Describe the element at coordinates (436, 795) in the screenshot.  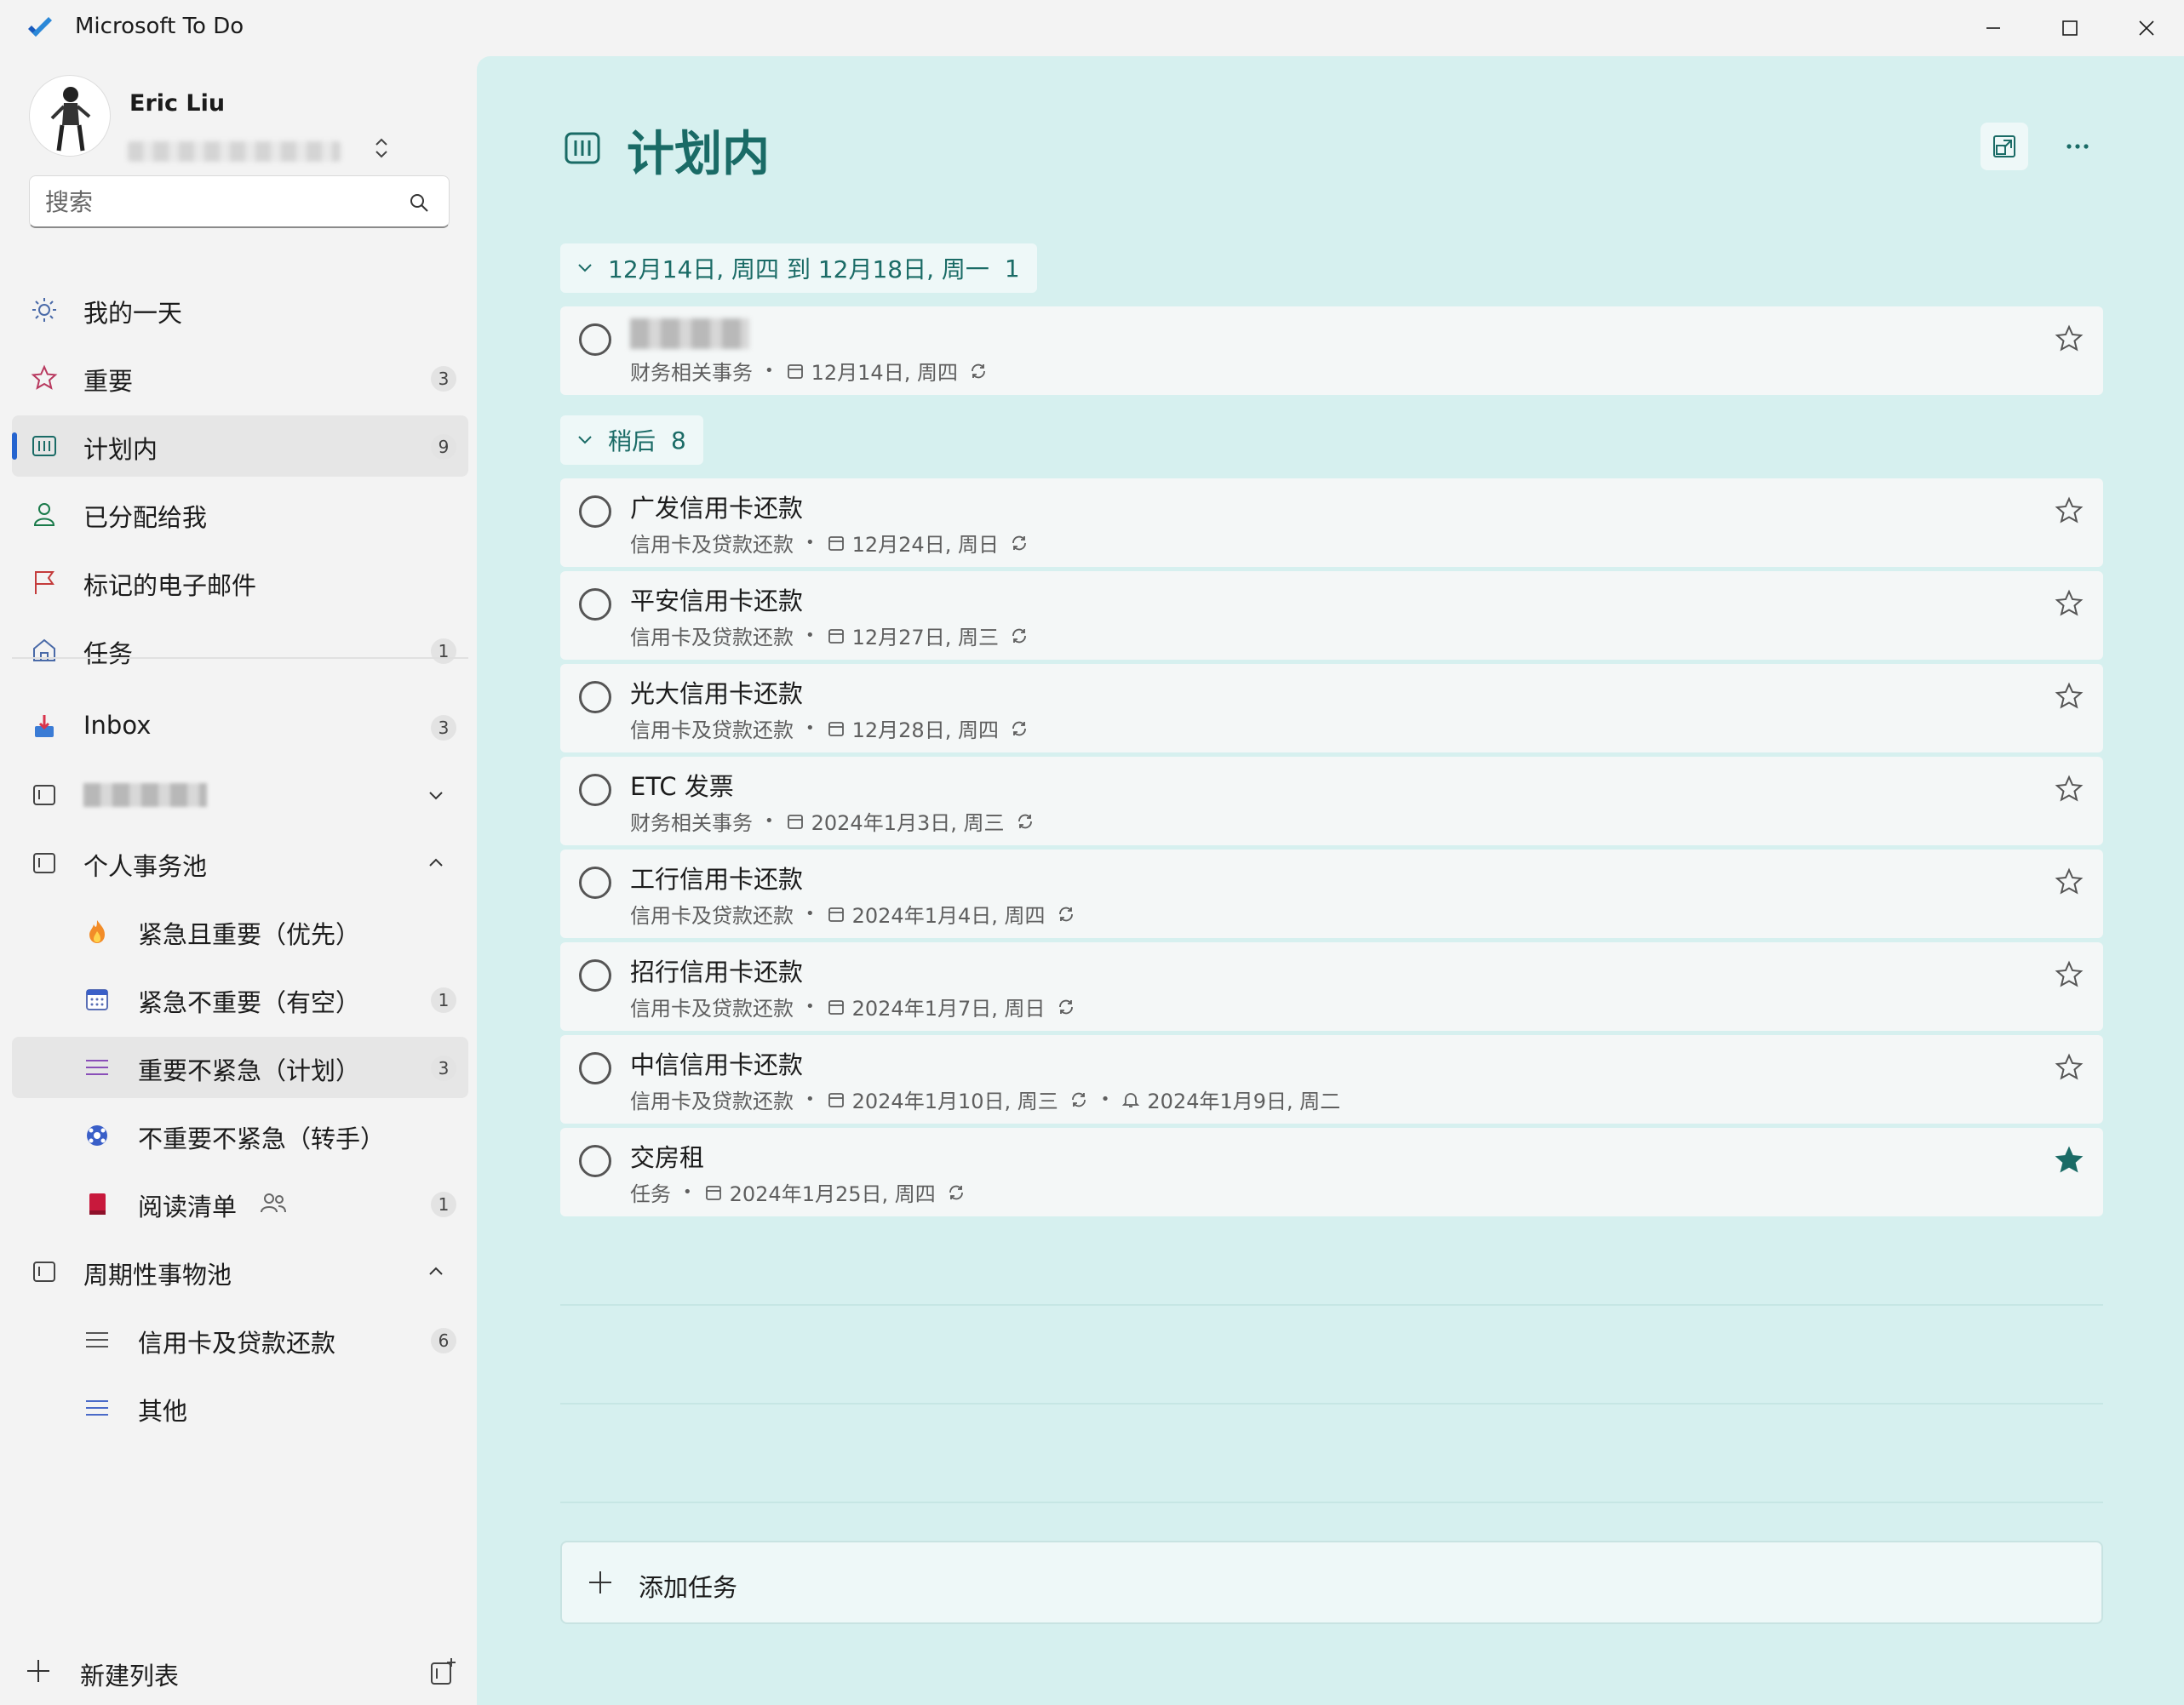
I see `chevron-down-icon` at that location.